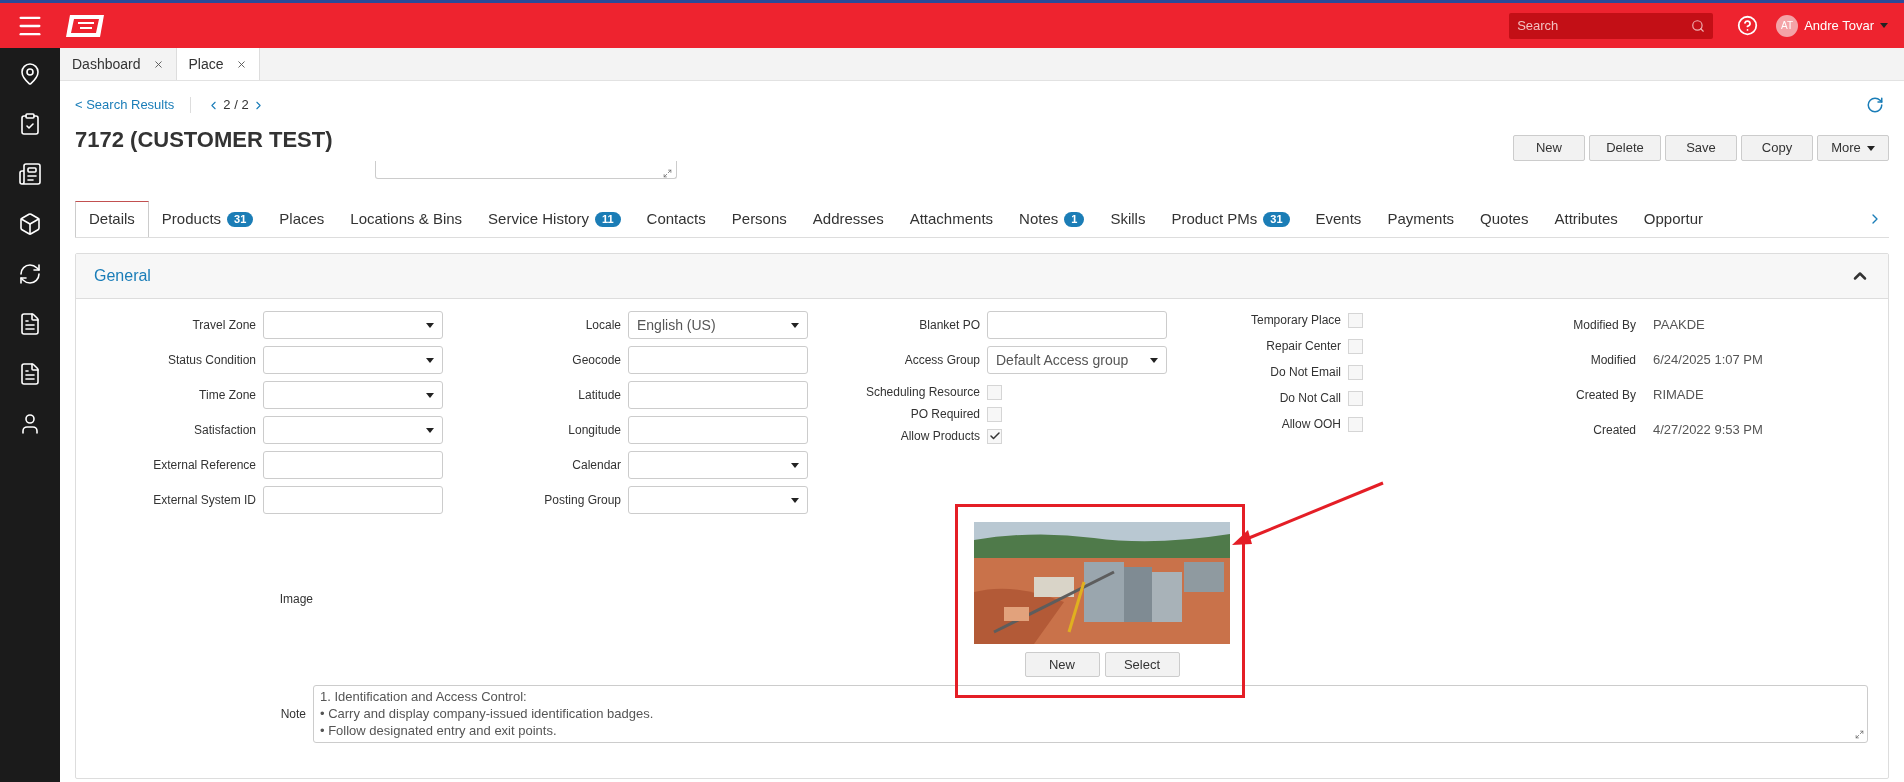 The image size is (1904, 782). What do you see at coordinates (1142, 664) in the screenshot?
I see `image-button: Select` at bounding box center [1142, 664].